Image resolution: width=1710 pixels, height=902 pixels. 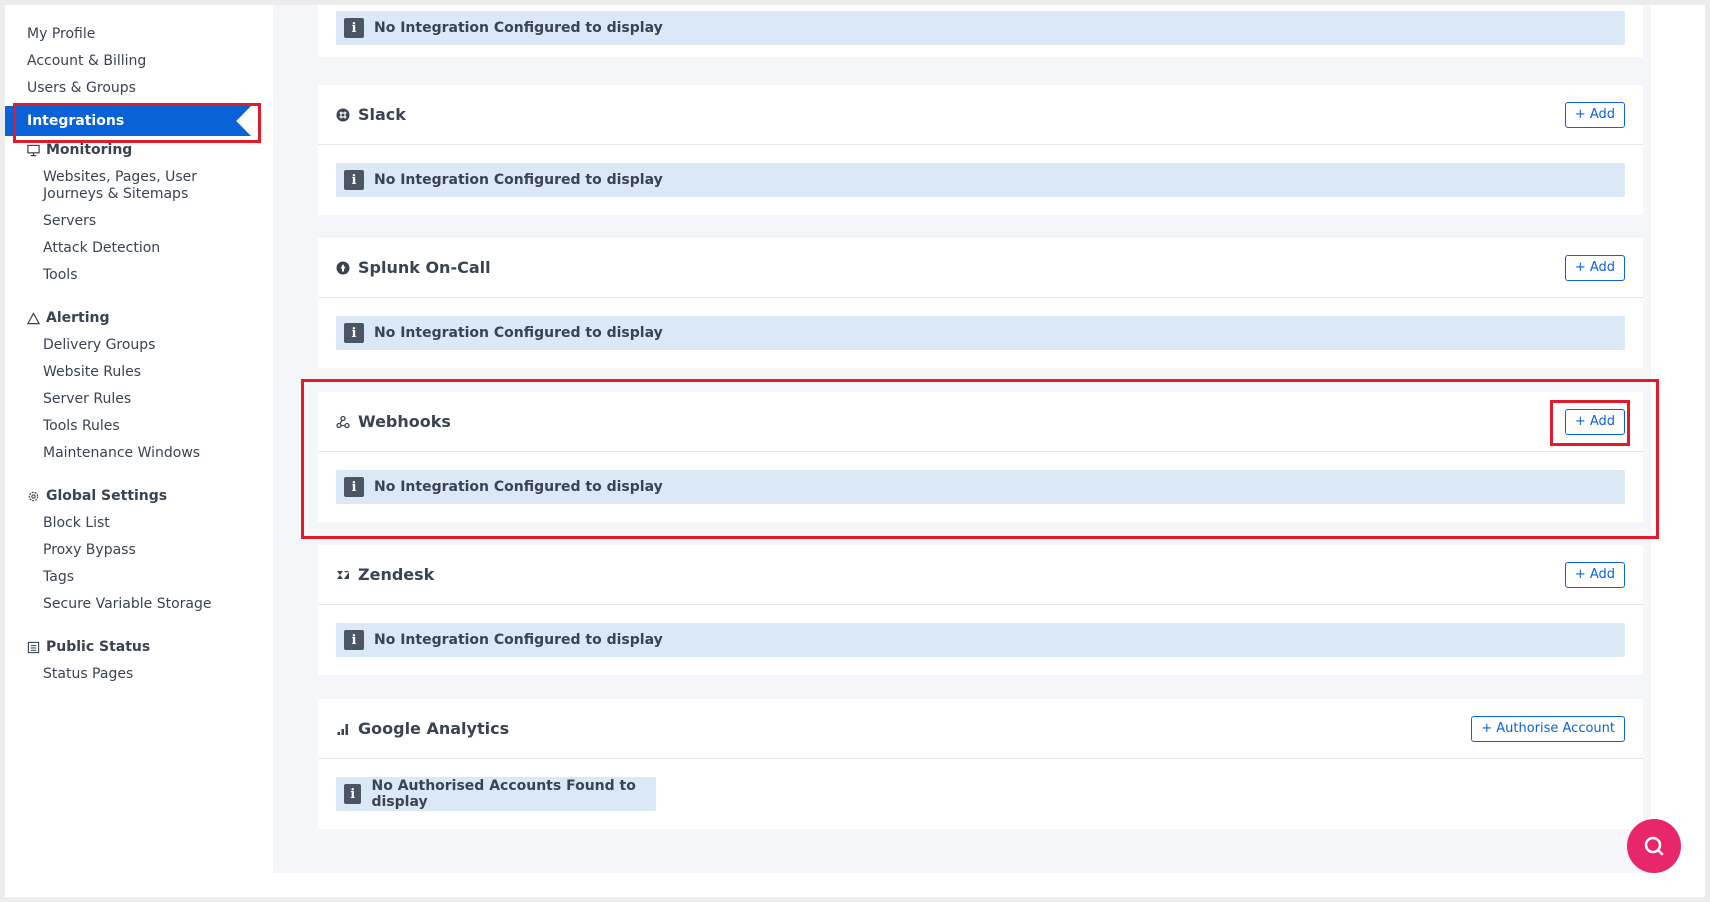 I want to click on add-webhook-button: + Add, so click(x=1594, y=421).